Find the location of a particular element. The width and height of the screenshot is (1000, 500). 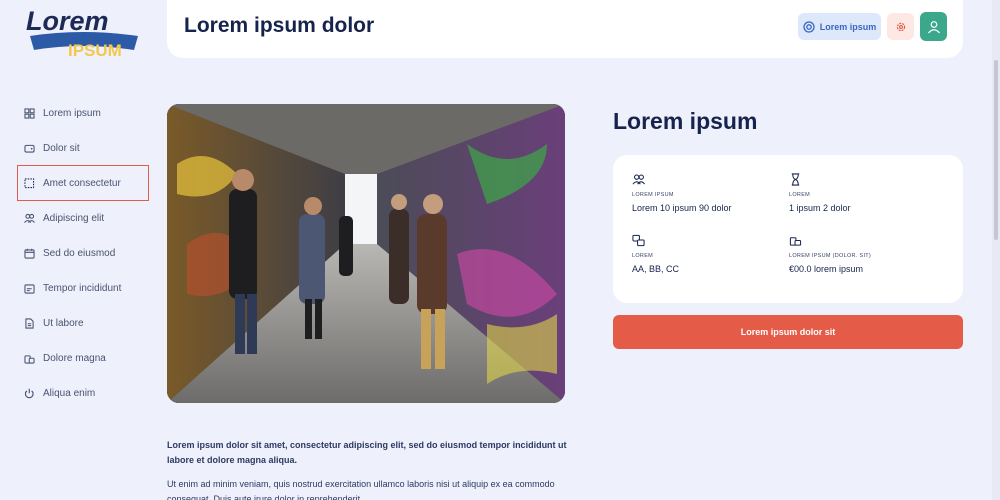

languages-label: LOREM is located at coordinates (643, 256).